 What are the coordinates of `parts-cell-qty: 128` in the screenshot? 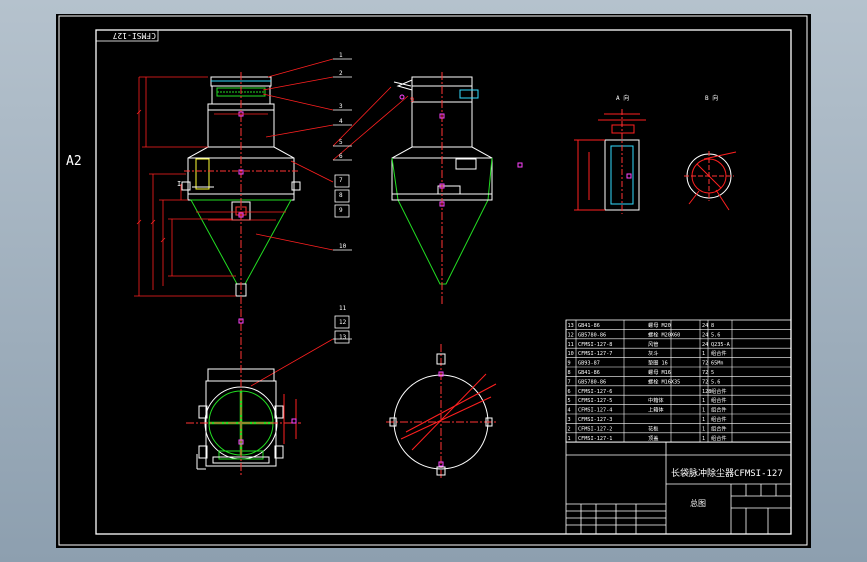 It's located at (706, 392).